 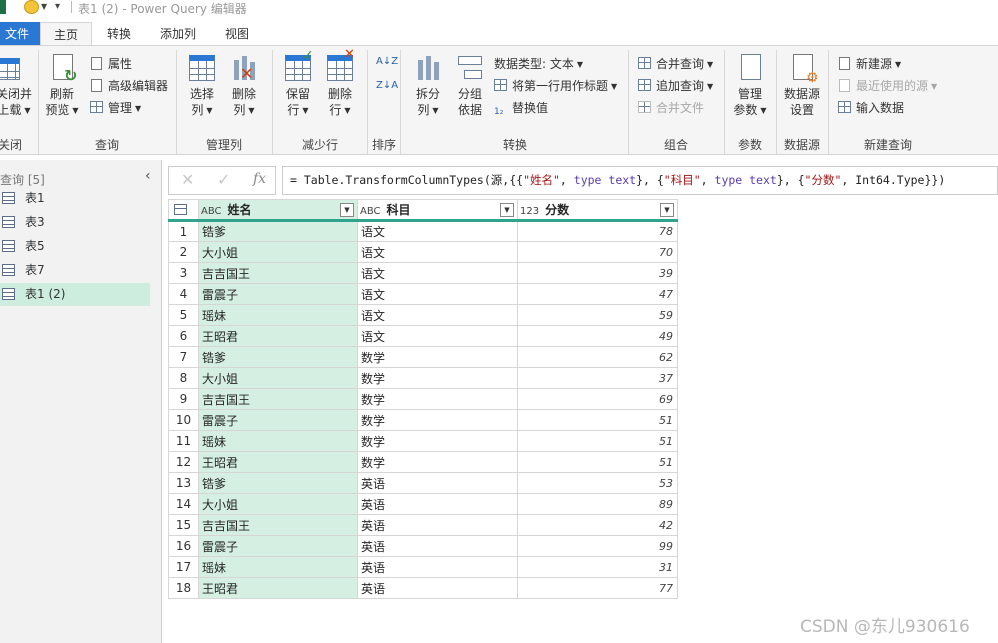 What do you see at coordinates (470, 85) in the screenshot?
I see `group-by-button: 分组 依据` at bounding box center [470, 85].